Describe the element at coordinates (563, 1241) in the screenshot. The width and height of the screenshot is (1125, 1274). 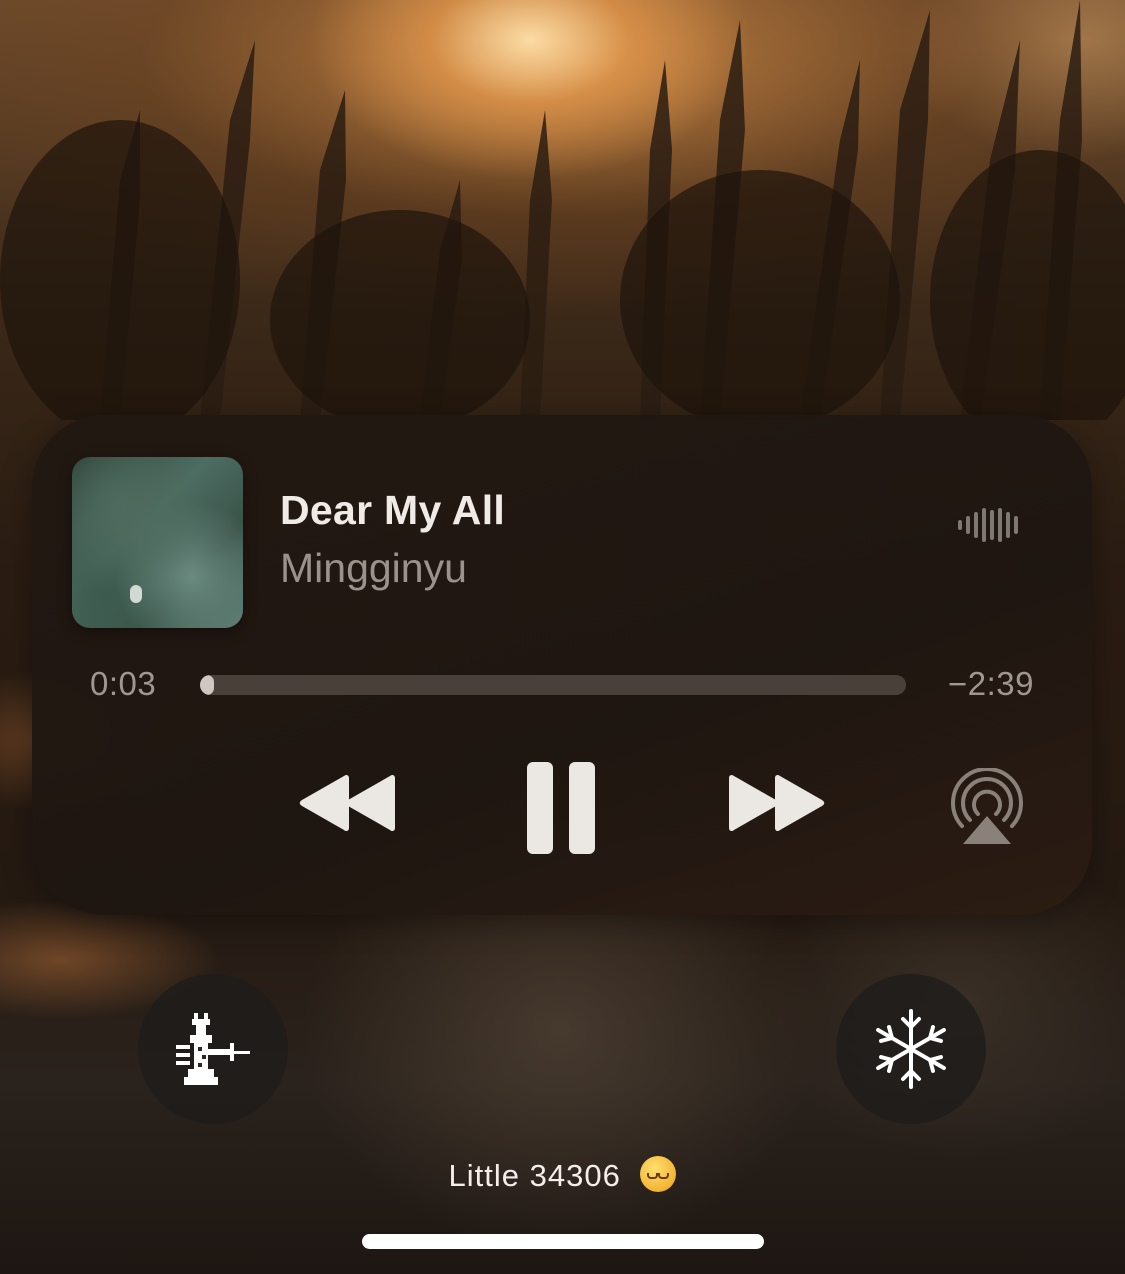
I see `home-indicator` at that location.